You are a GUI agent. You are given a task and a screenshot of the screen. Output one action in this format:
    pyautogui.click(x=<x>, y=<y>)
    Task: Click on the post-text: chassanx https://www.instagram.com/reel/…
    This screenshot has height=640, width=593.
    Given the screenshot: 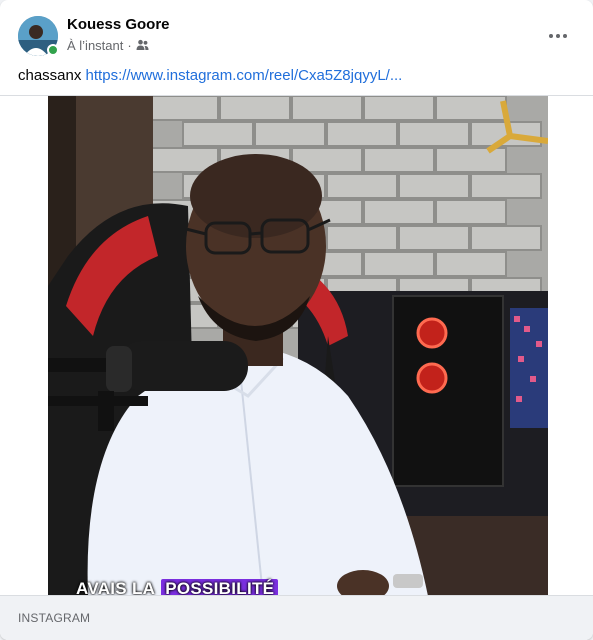 What is the action you would take?
    pyautogui.click(x=298, y=76)
    